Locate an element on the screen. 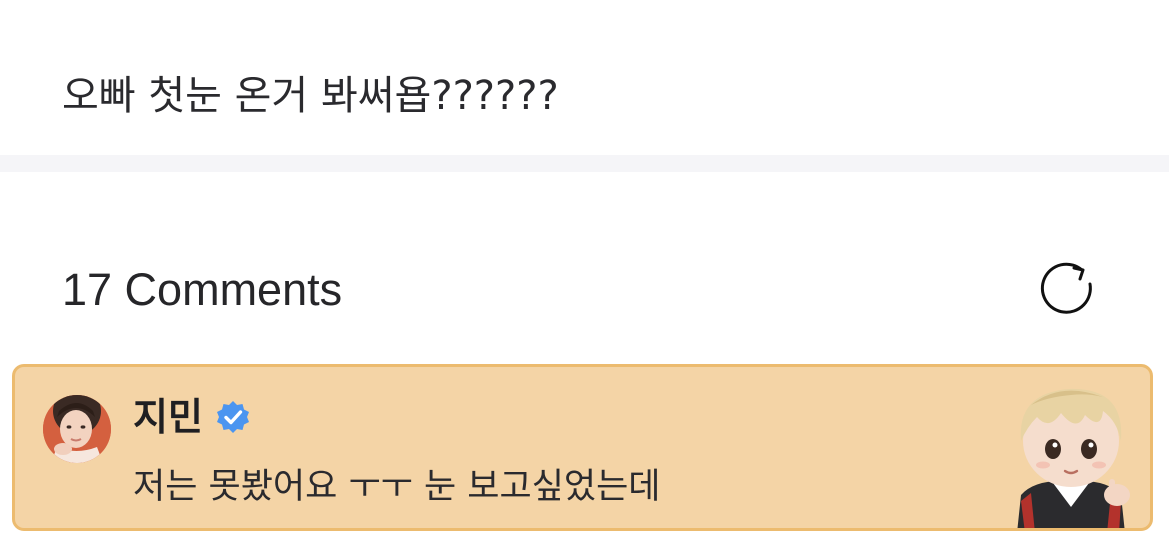 The height and width of the screenshot is (551, 1169). refresh-button is located at coordinates (1067, 288).